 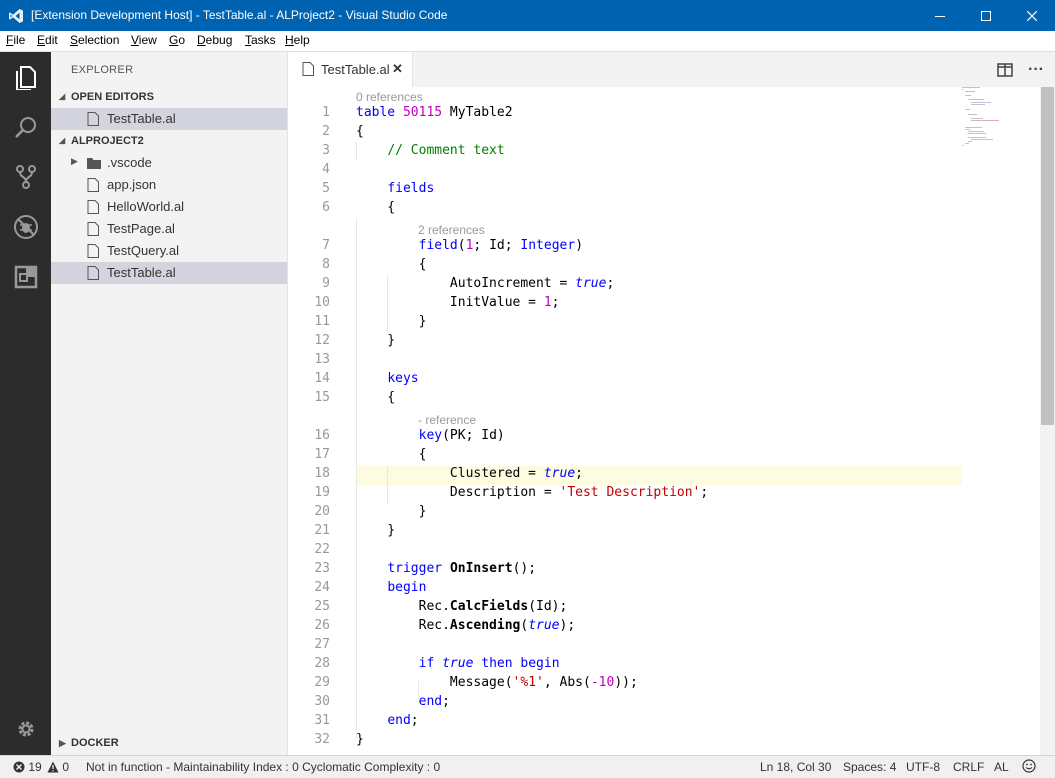 I want to click on code-line: 2{, so click(x=343, y=131).